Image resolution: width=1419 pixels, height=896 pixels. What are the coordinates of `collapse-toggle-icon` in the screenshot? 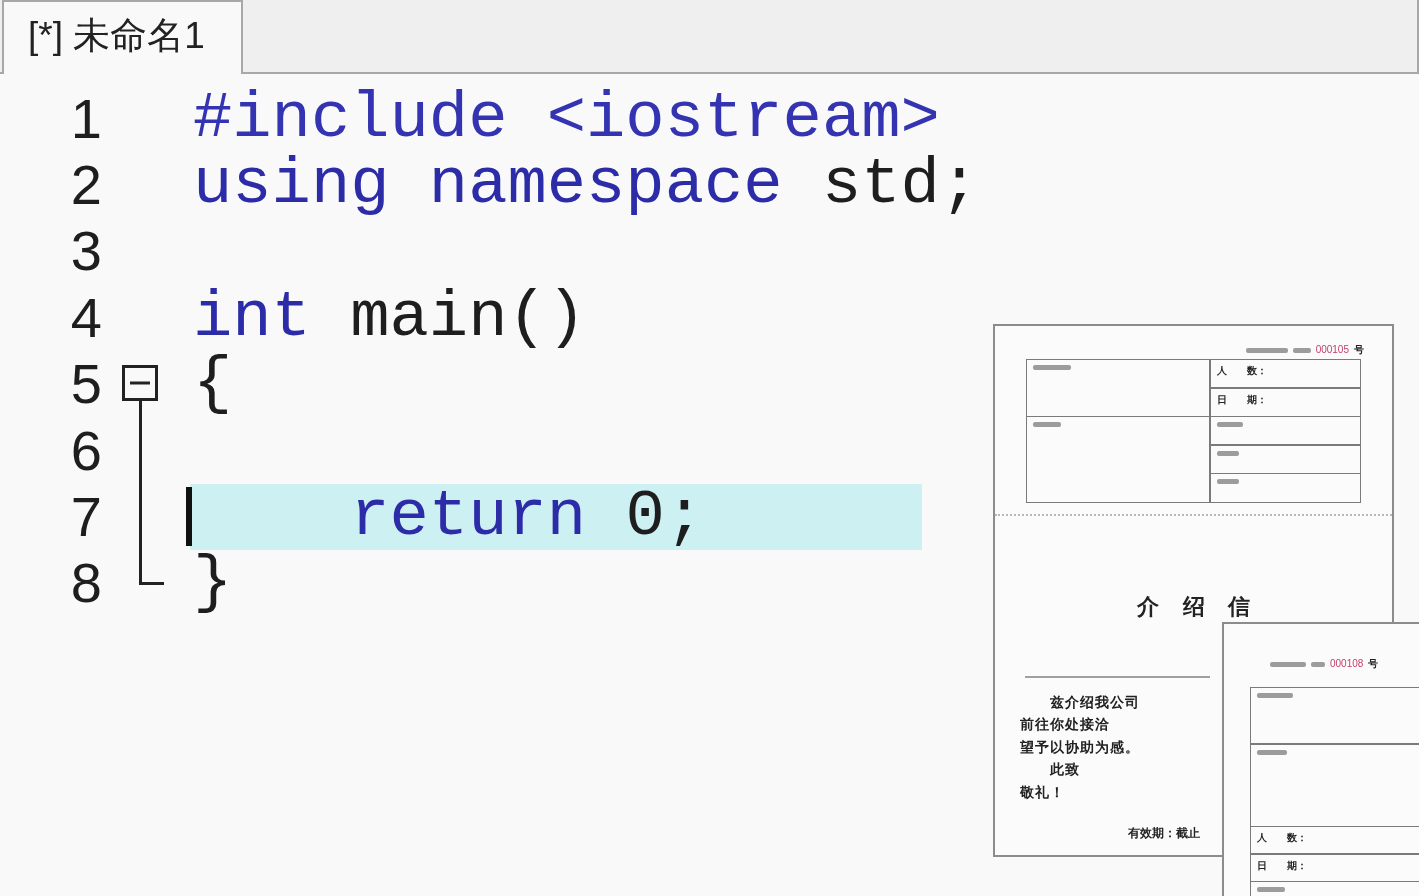 It's located at (140, 383).